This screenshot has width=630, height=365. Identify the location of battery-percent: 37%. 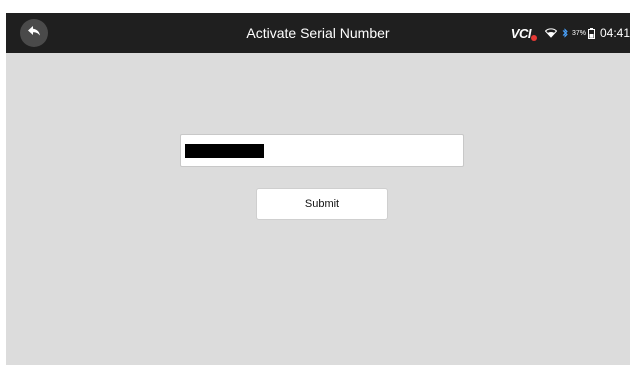
(578, 33).